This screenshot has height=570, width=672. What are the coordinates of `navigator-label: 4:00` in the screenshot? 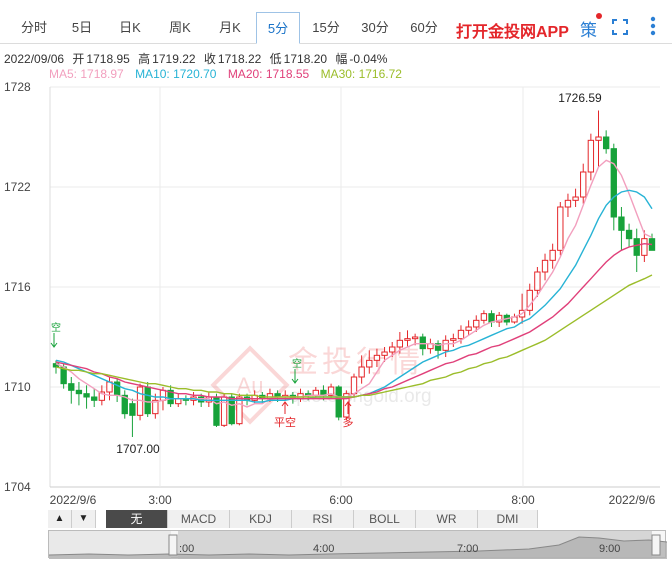 It's located at (324, 549).